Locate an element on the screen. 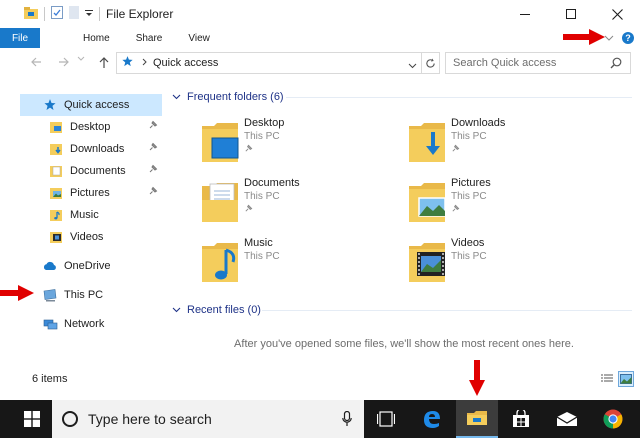 The height and width of the screenshot is (438, 640). search-box is located at coordinates (538, 63).